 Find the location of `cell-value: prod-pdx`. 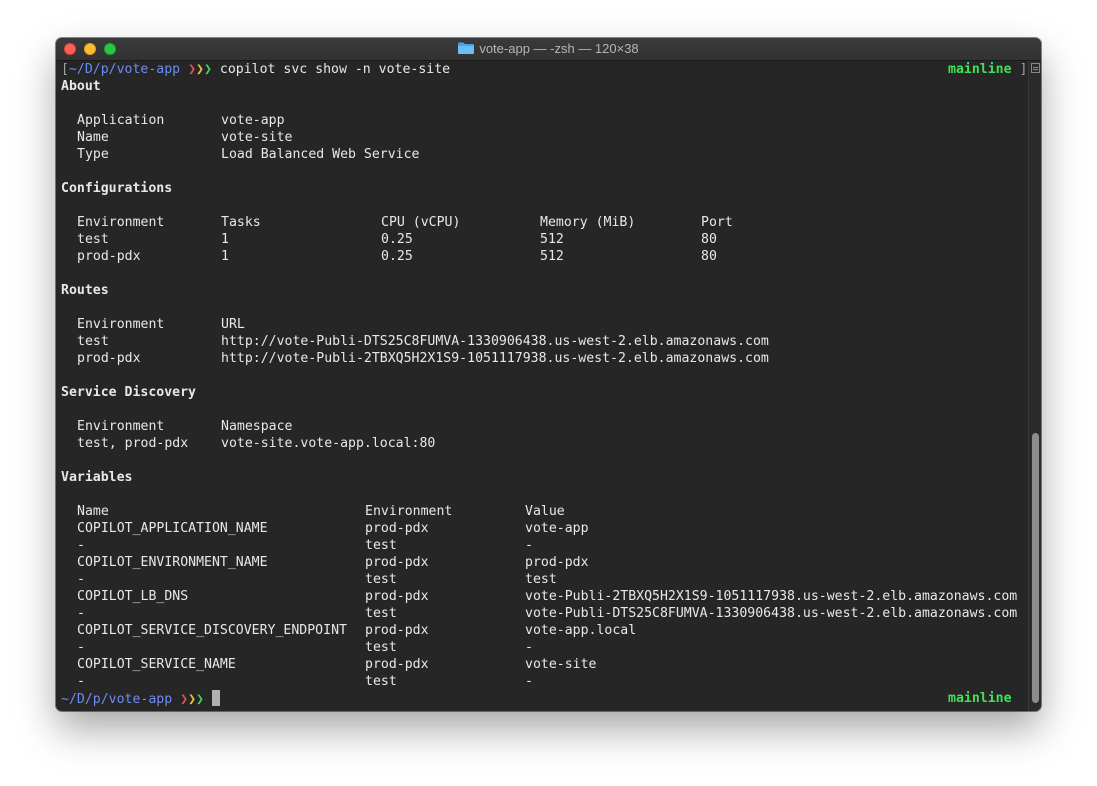

cell-value: prod-pdx is located at coordinates (557, 562).